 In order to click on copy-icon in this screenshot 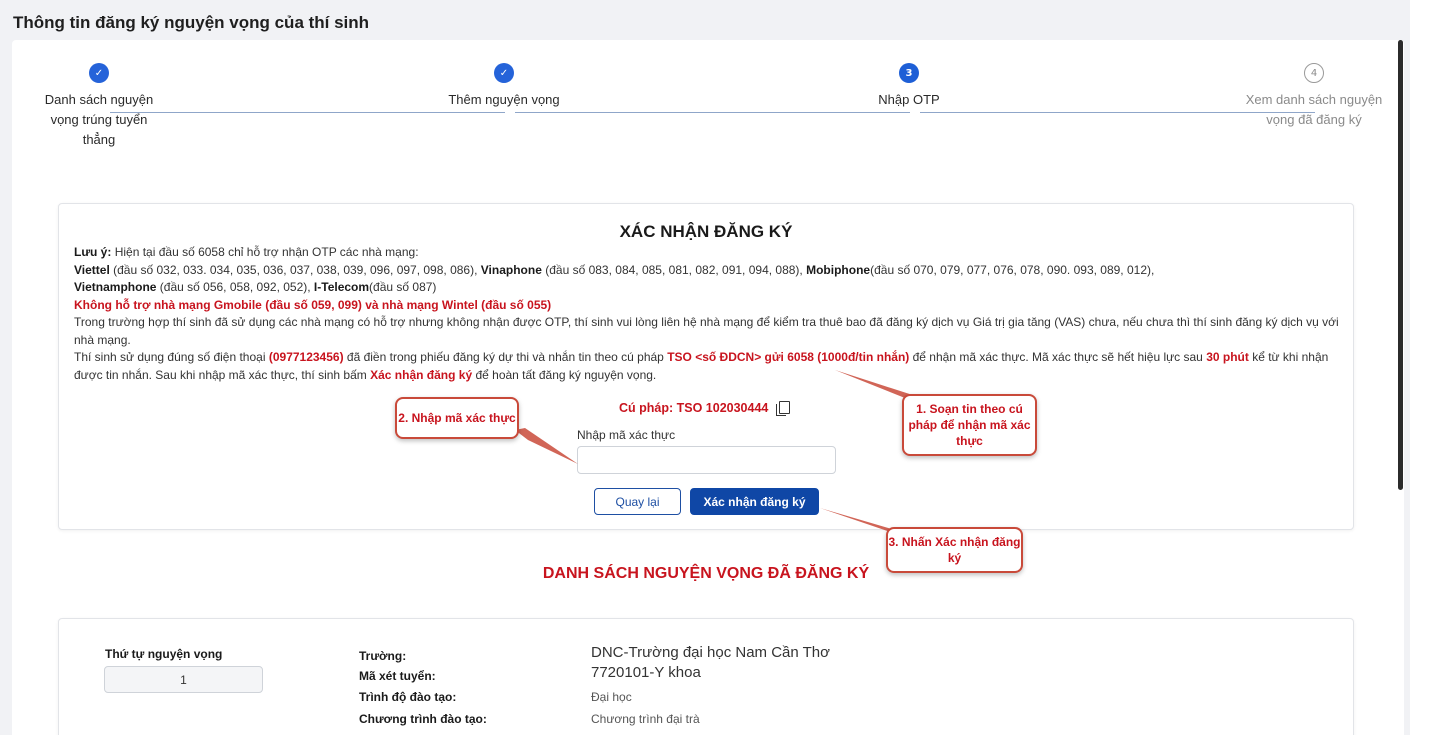, I will do `click(783, 408)`.